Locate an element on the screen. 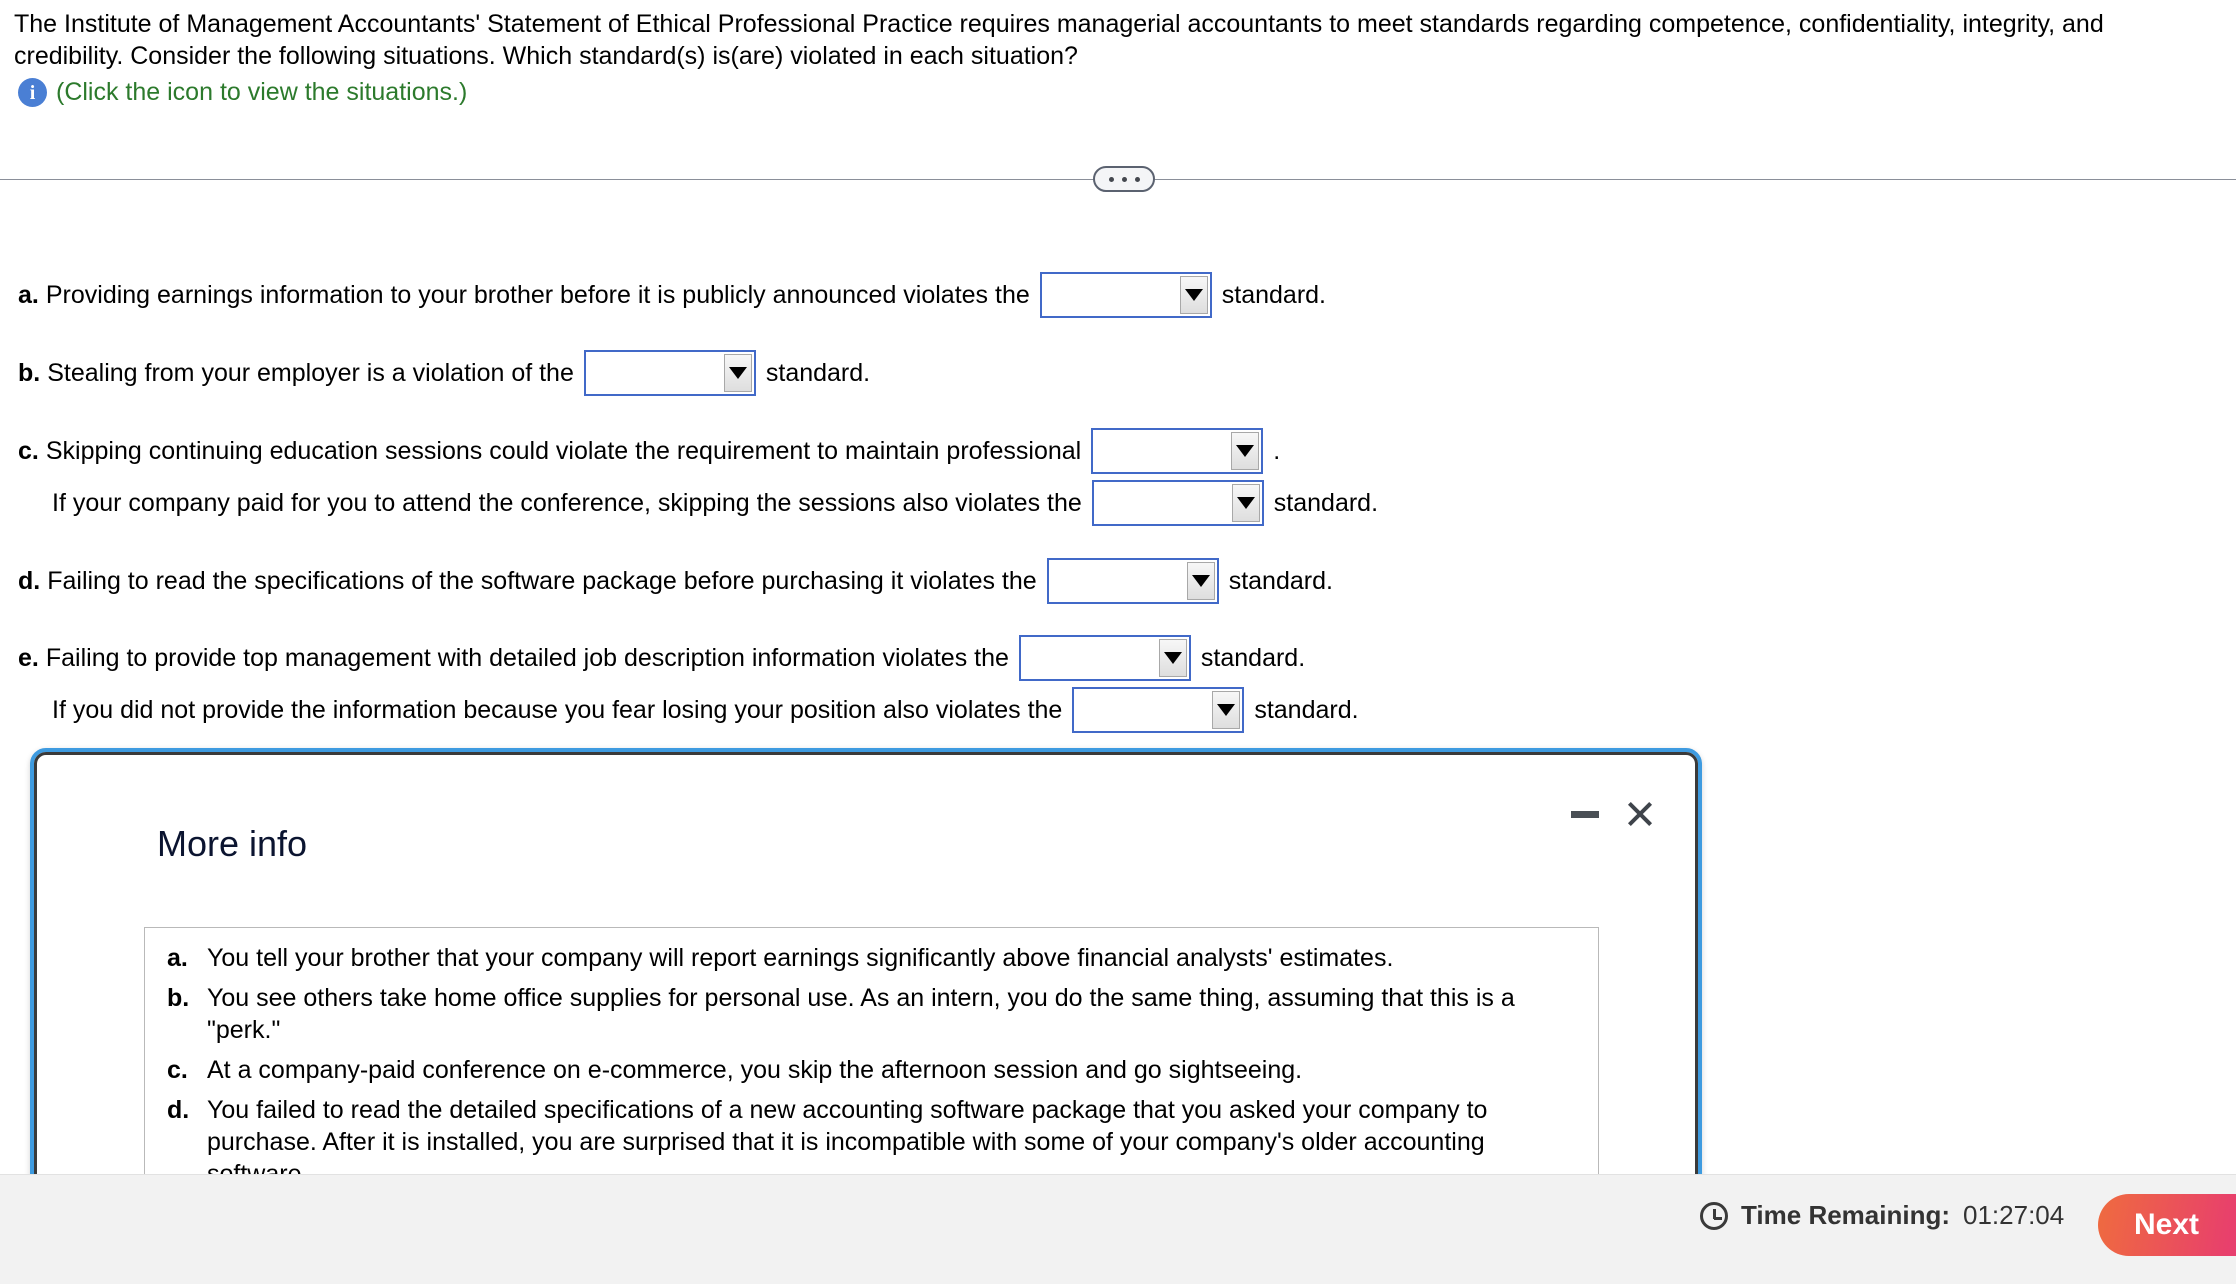 This screenshot has height=1284, width=2236. next-button: Next is located at coordinates (2167, 1225).